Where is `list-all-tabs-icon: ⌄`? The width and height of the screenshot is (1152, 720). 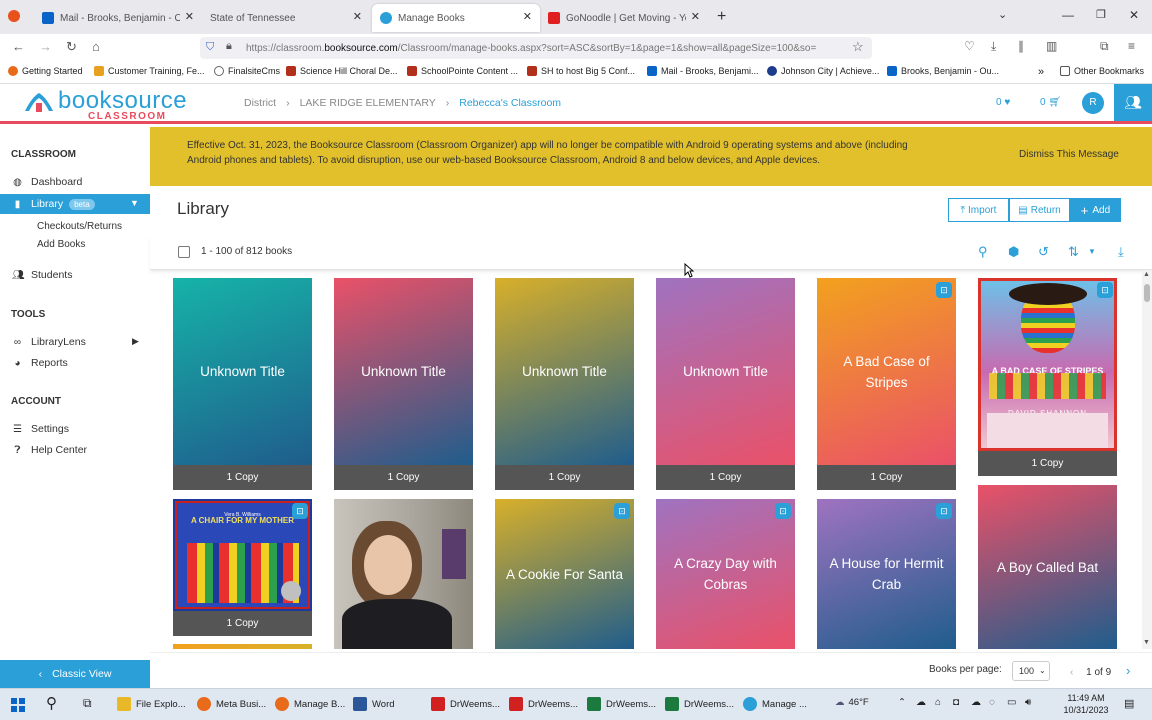
list-all-tabs-icon: ⌄ is located at coordinates (1002, 14).